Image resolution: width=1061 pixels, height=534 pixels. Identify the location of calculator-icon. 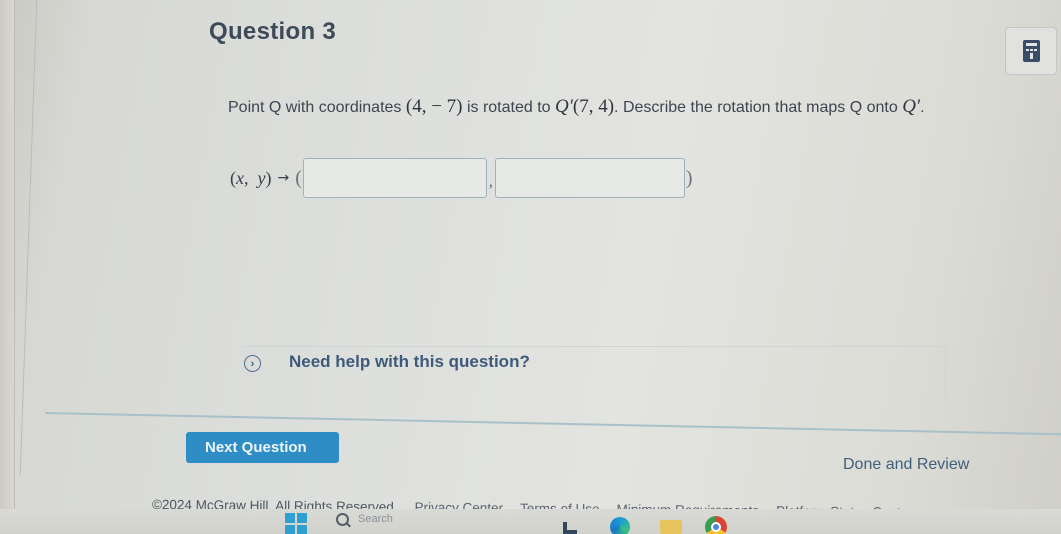
(1031, 51).